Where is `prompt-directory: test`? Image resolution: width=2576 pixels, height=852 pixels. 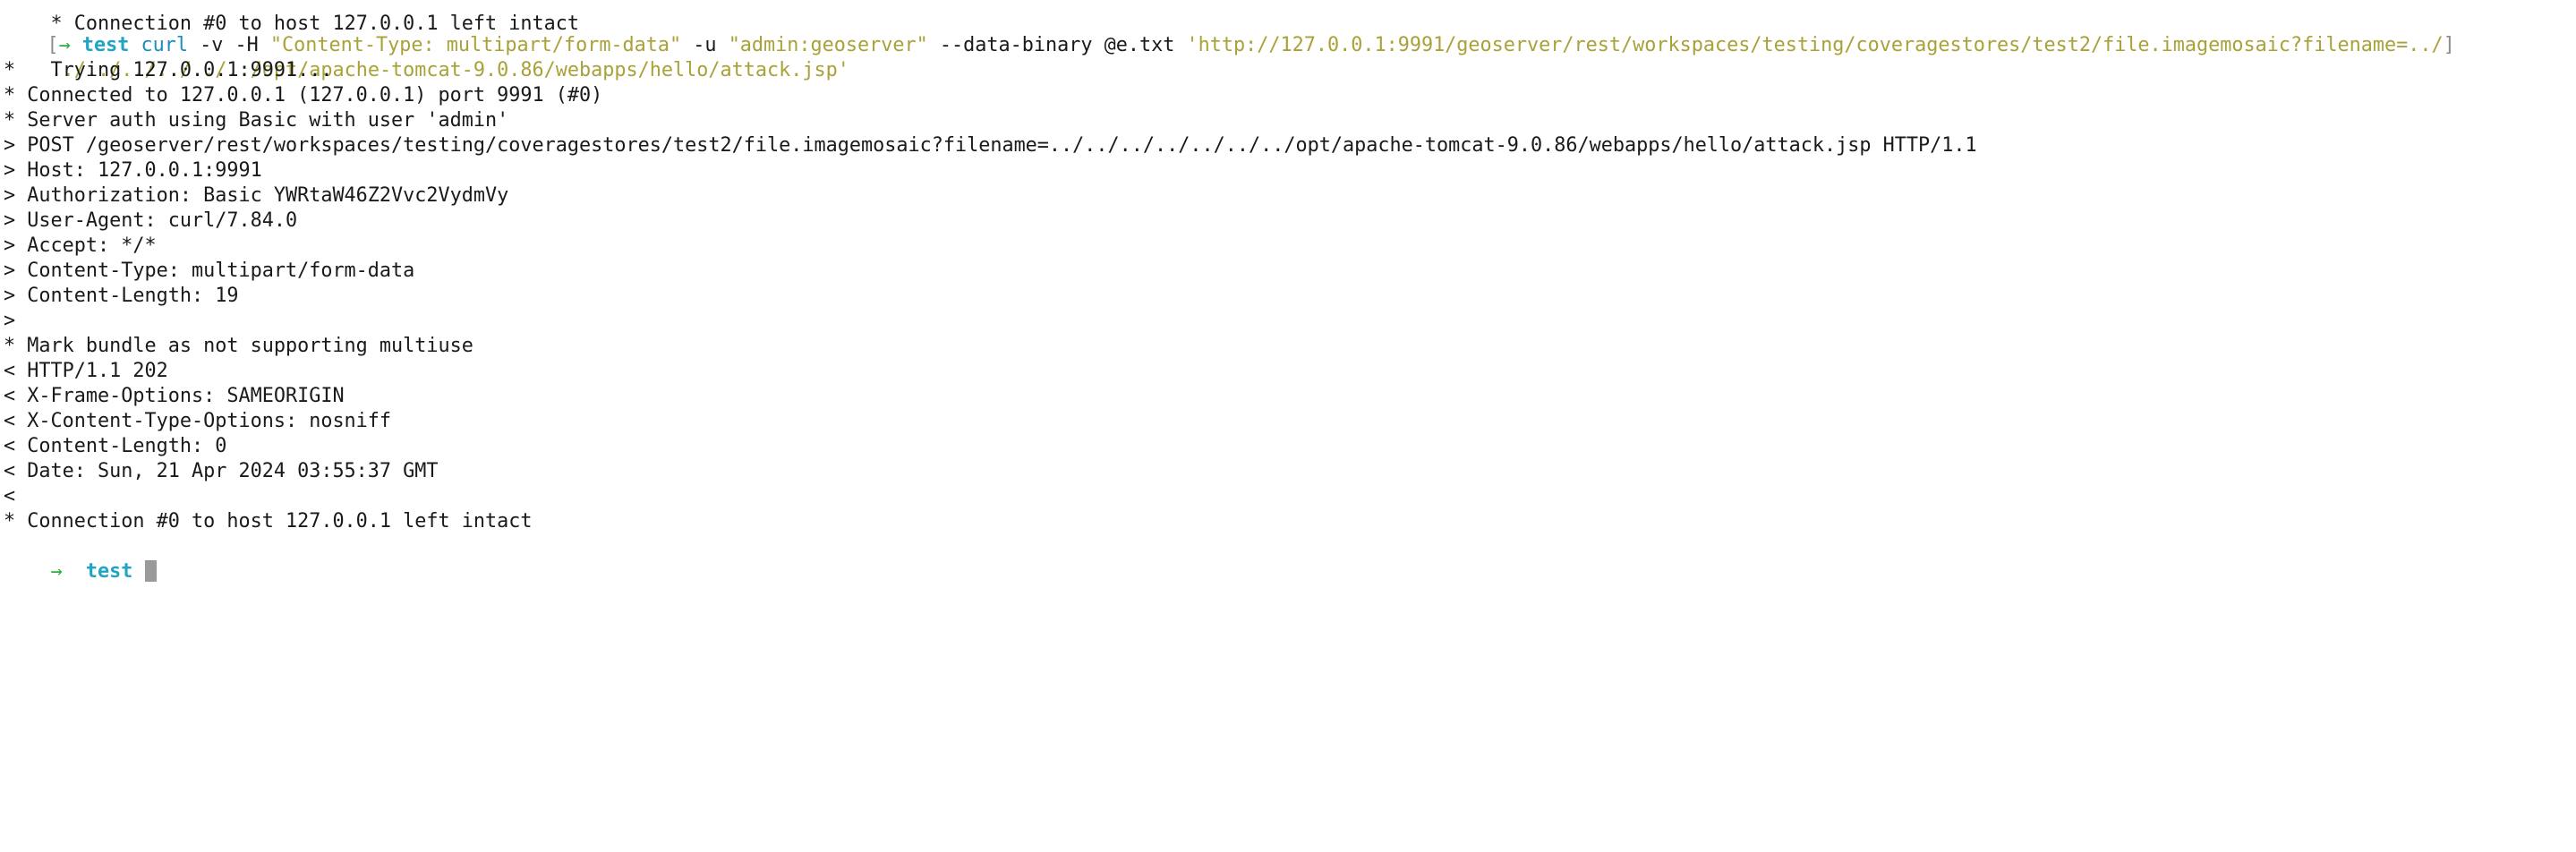 prompt-directory: test is located at coordinates (109, 571).